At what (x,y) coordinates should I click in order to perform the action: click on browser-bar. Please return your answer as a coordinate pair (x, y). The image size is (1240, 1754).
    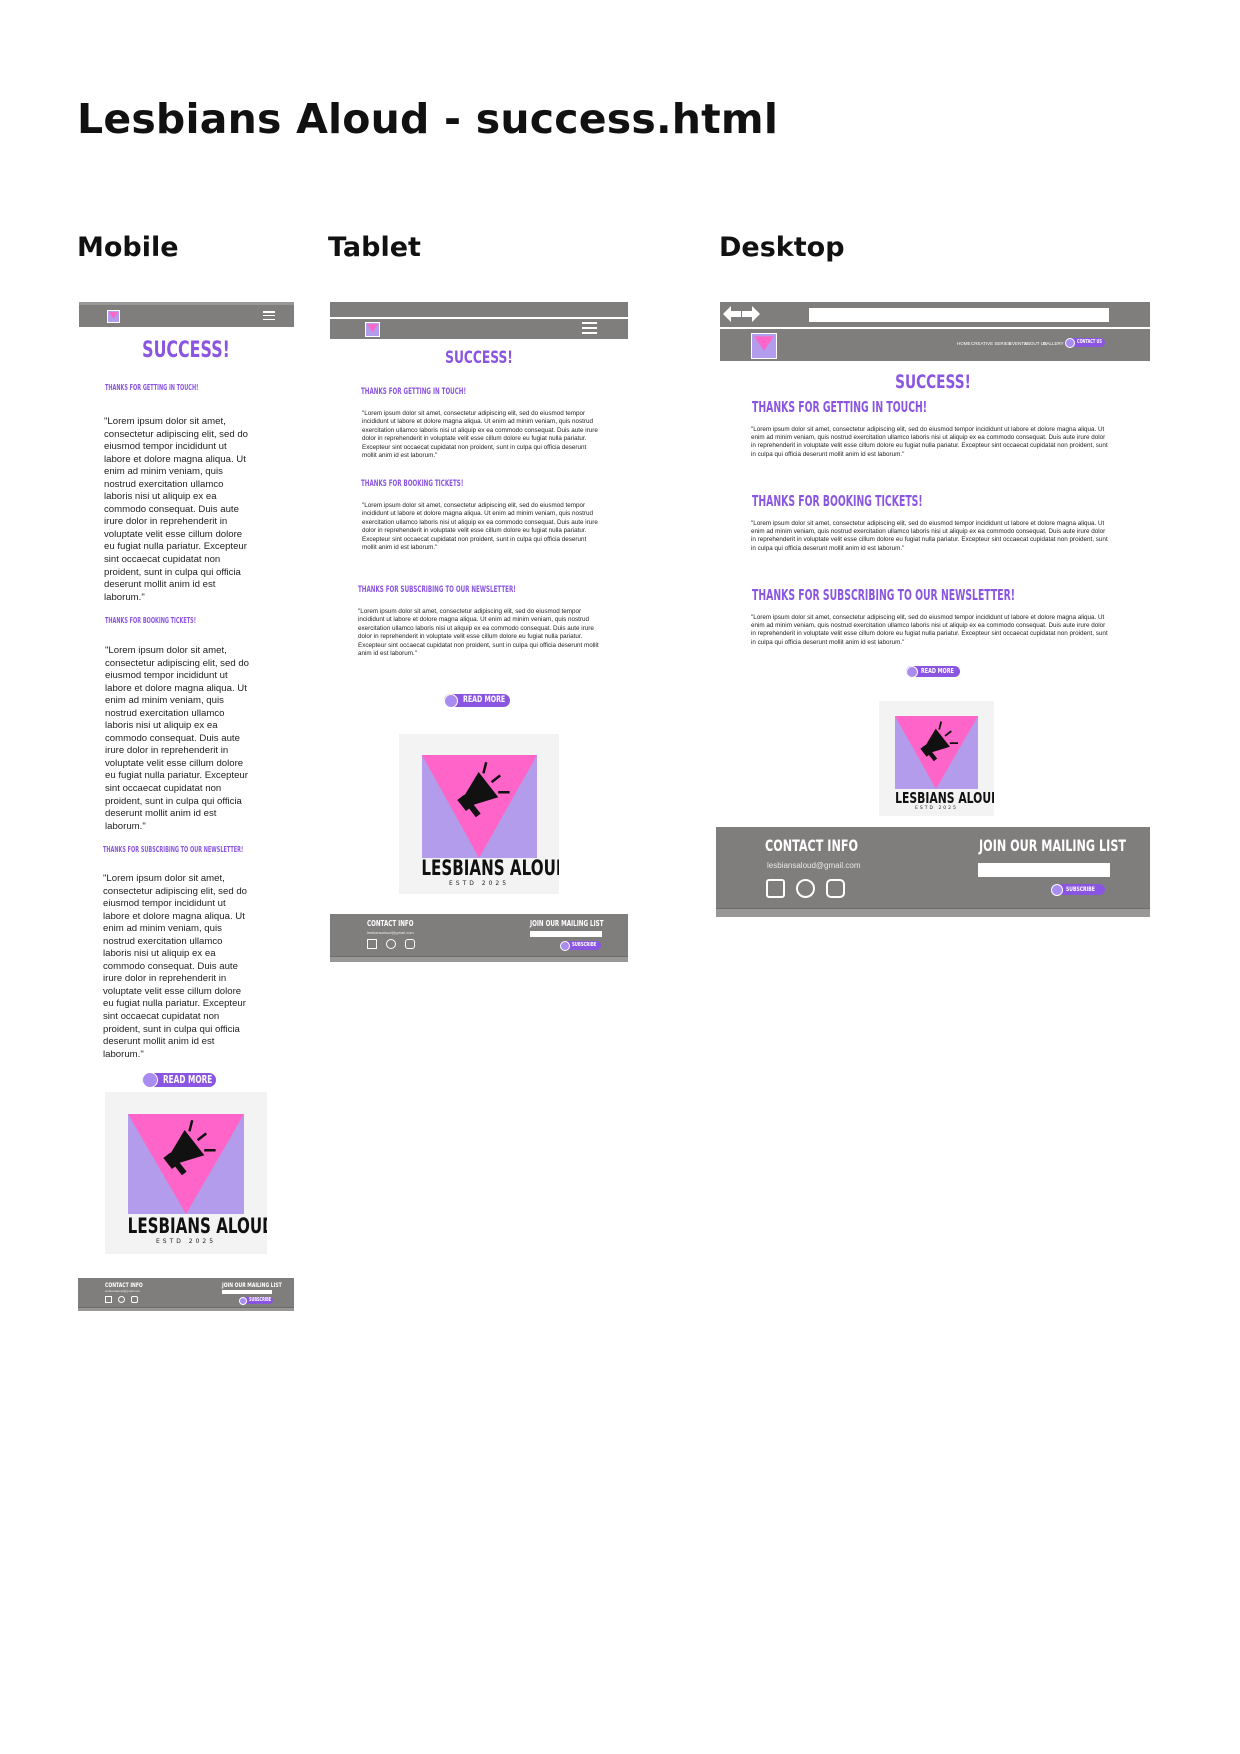
    Looking at the image, I should click on (935, 314).